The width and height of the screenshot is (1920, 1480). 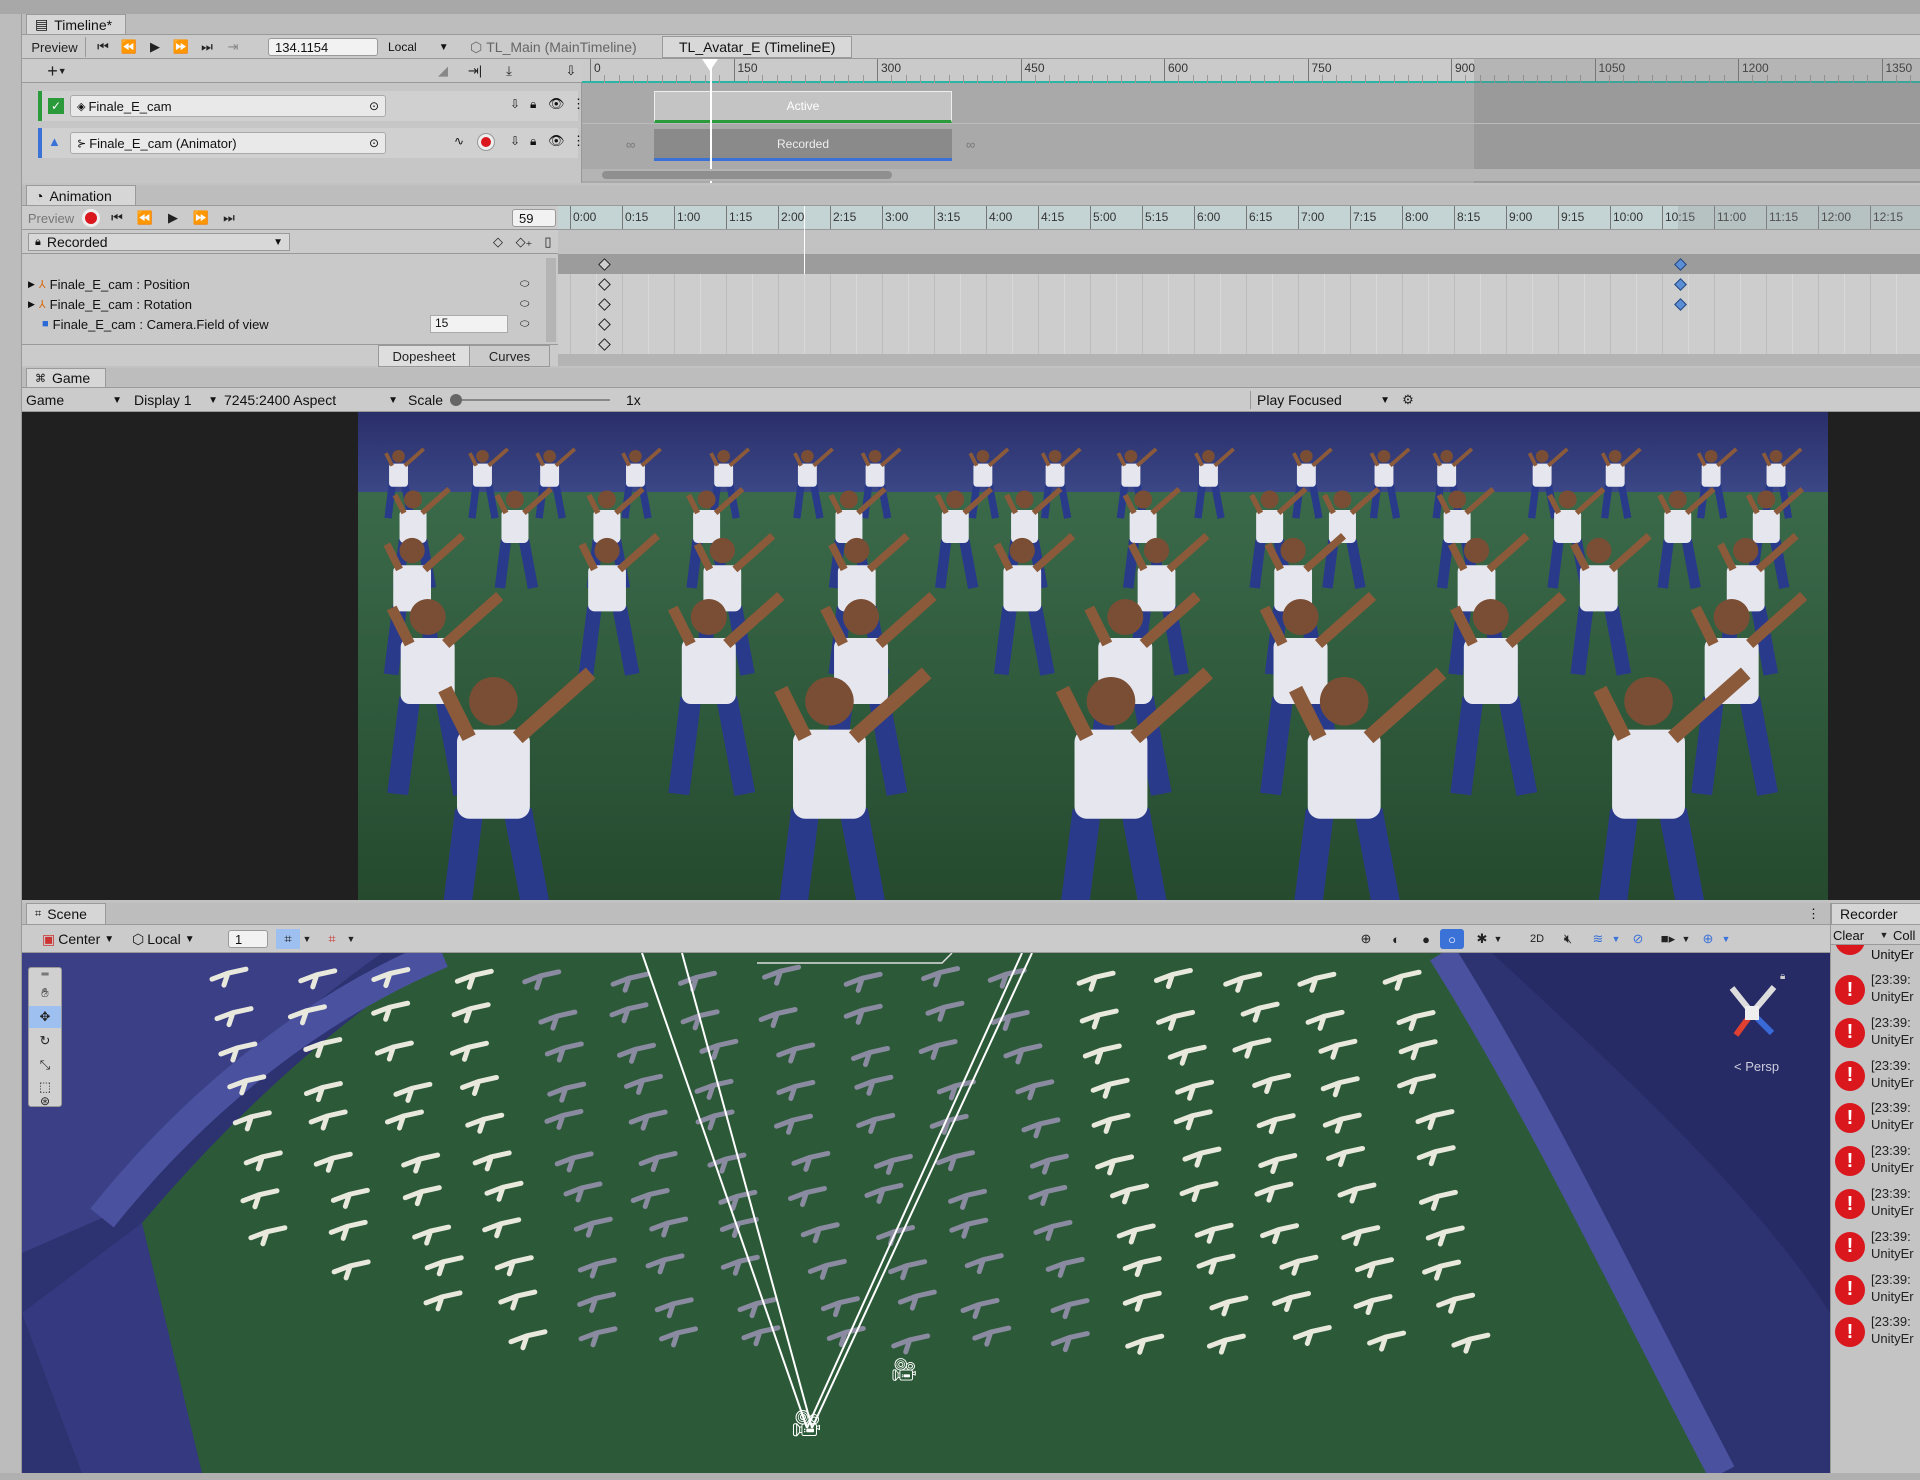 What do you see at coordinates (228, 143) in the screenshot?
I see `track-animator-field: ⊱ Finale_E_cam (Animator) ⊙` at bounding box center [228, 143].